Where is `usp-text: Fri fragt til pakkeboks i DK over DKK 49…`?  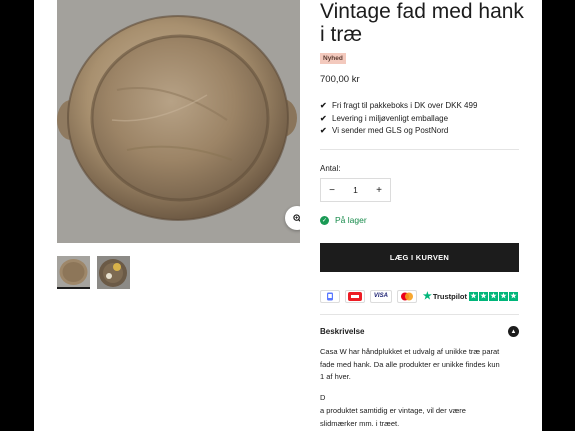 usp-text: Fri fragt til pakkeboks i DK over DKK 49… is located at coordinates (405, 105).